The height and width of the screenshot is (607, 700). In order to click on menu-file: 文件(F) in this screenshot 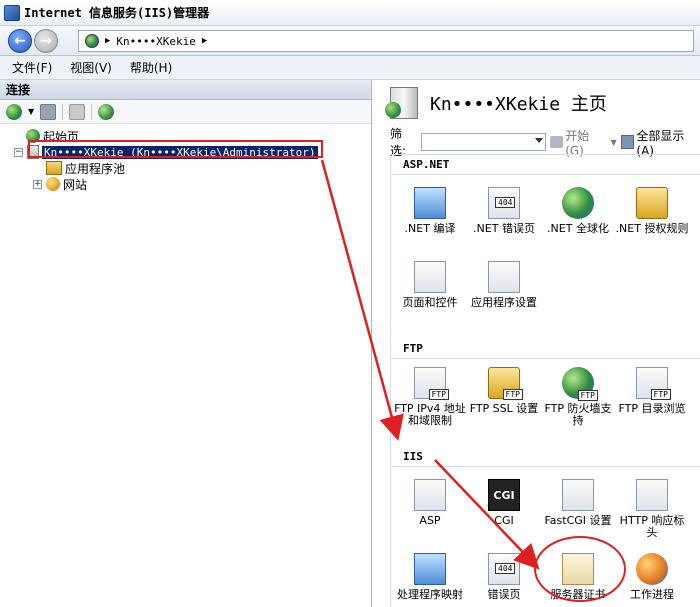, I will do `click(32, 67)`.